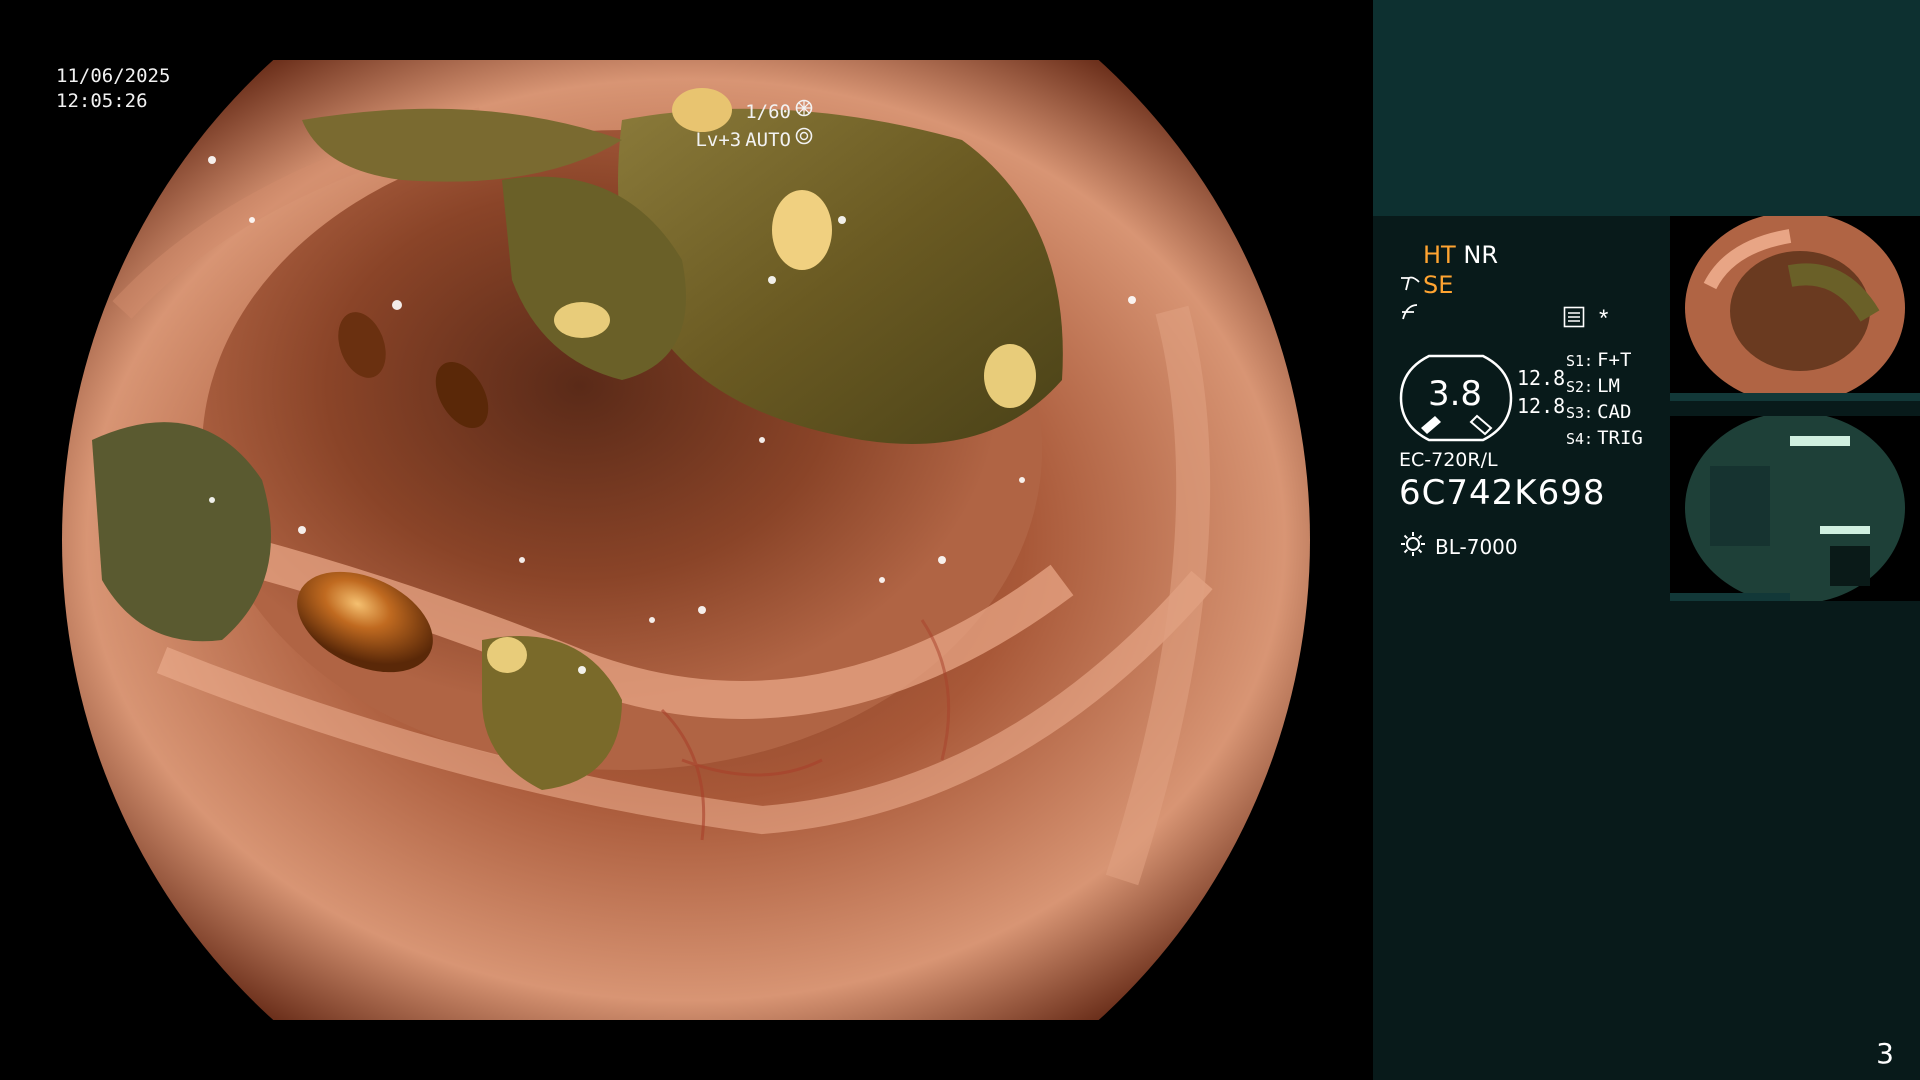  What do you see at coordinates (1599, 360) in the screenshot?
I see `switch-row: S1: F+T` at bounding box center [1599, 360].